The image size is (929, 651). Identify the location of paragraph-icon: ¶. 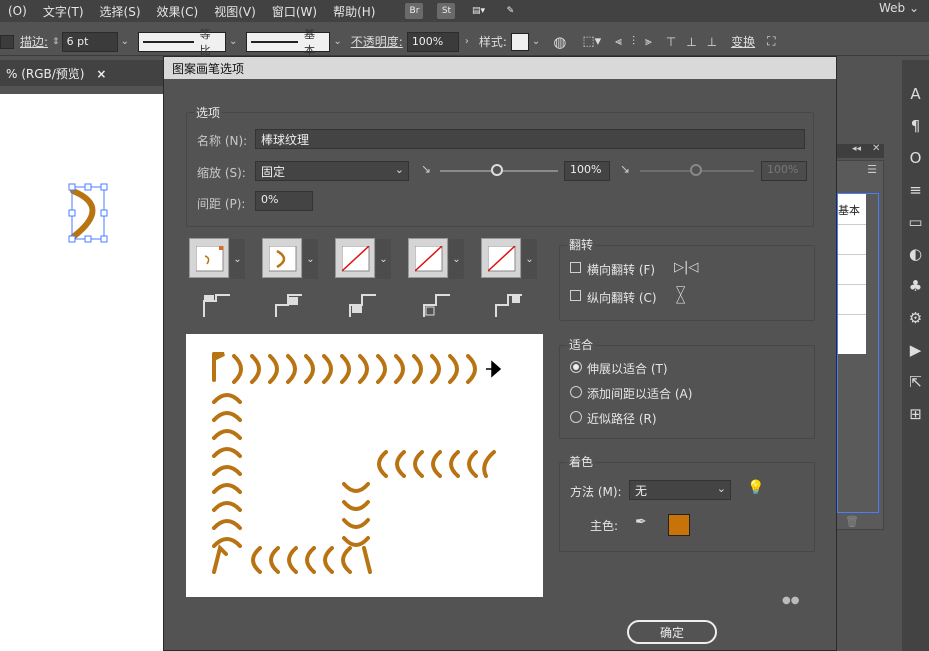
(915, 126).